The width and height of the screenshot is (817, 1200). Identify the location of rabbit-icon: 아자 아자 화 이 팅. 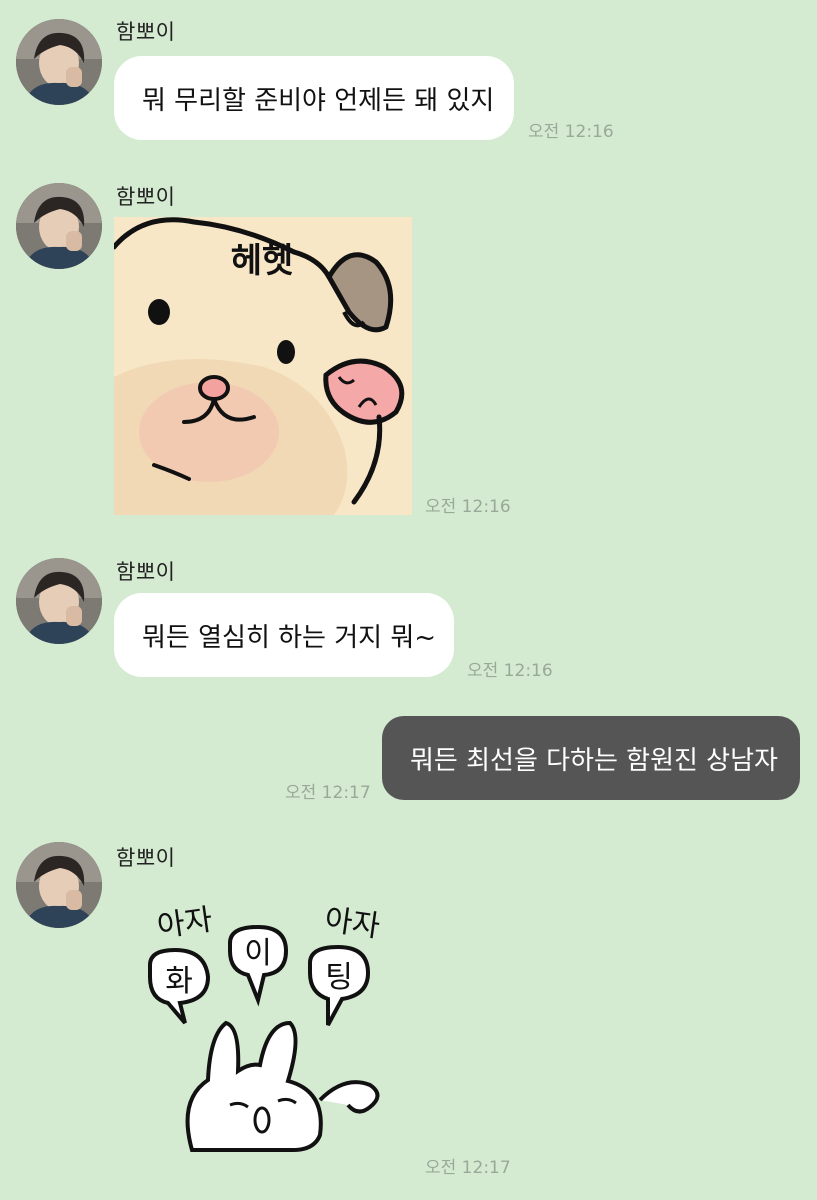
(265, 1027).